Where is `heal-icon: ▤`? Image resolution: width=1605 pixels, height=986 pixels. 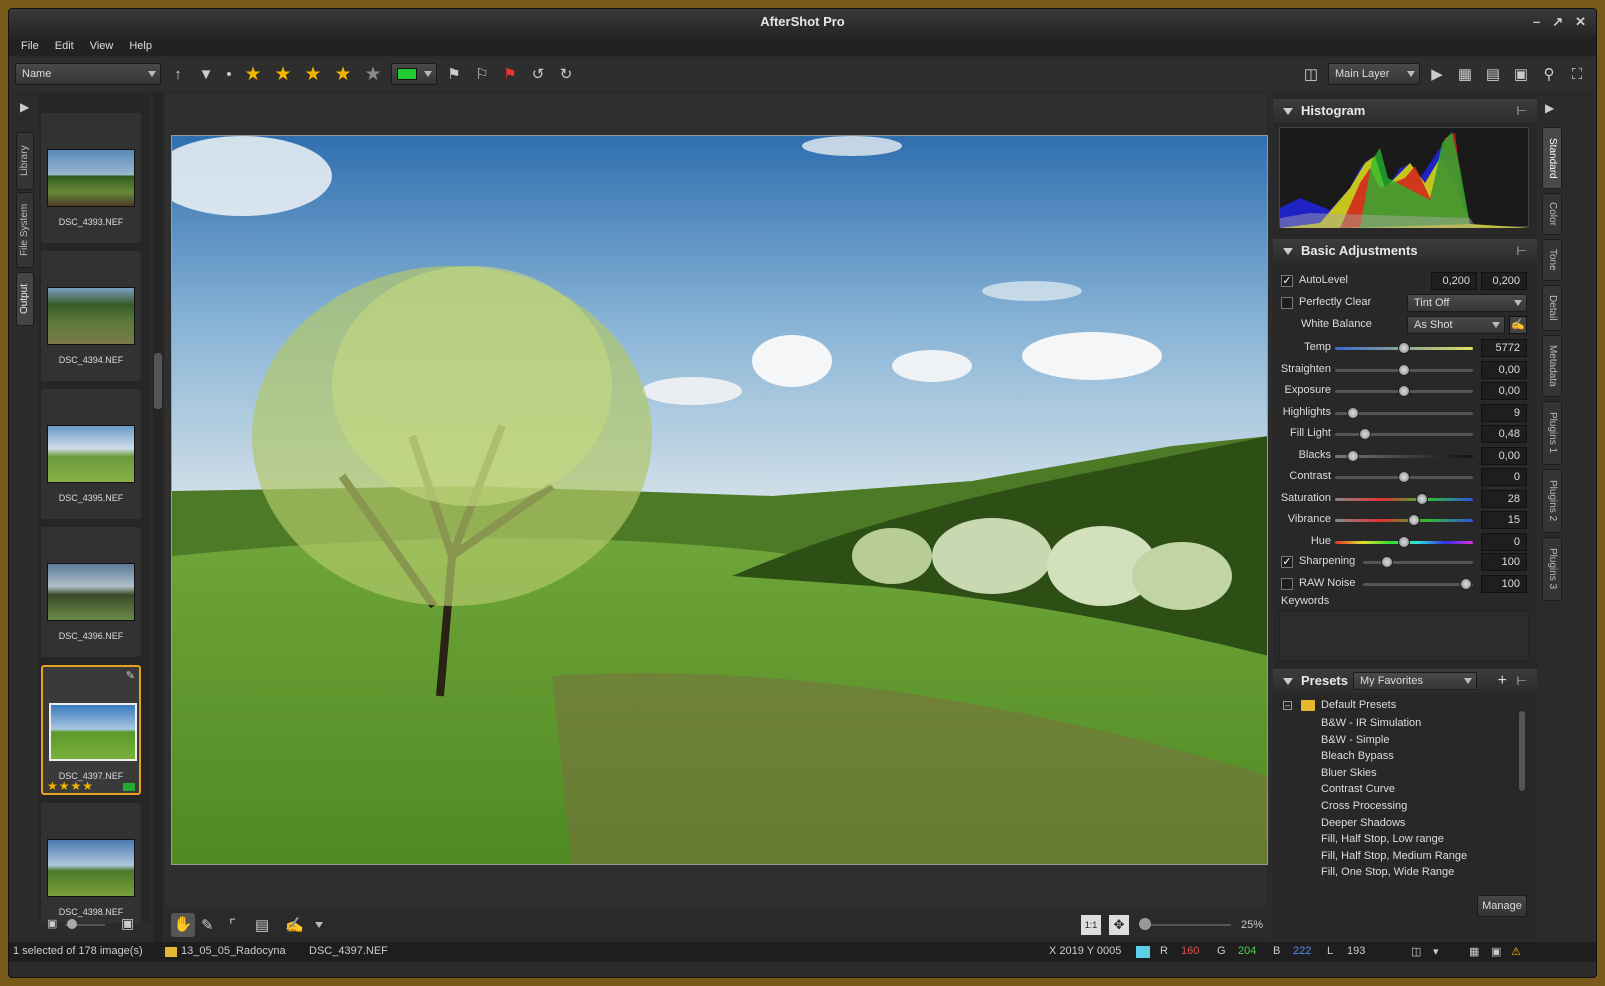 heal-icon: ▤ is located at coordinates (262, 925).